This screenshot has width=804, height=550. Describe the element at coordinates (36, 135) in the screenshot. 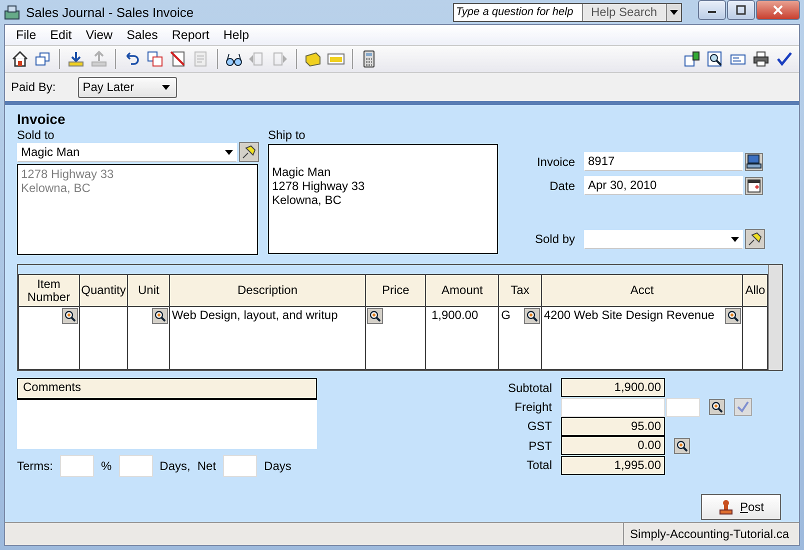

I see `field-label: Sold to` at that location.